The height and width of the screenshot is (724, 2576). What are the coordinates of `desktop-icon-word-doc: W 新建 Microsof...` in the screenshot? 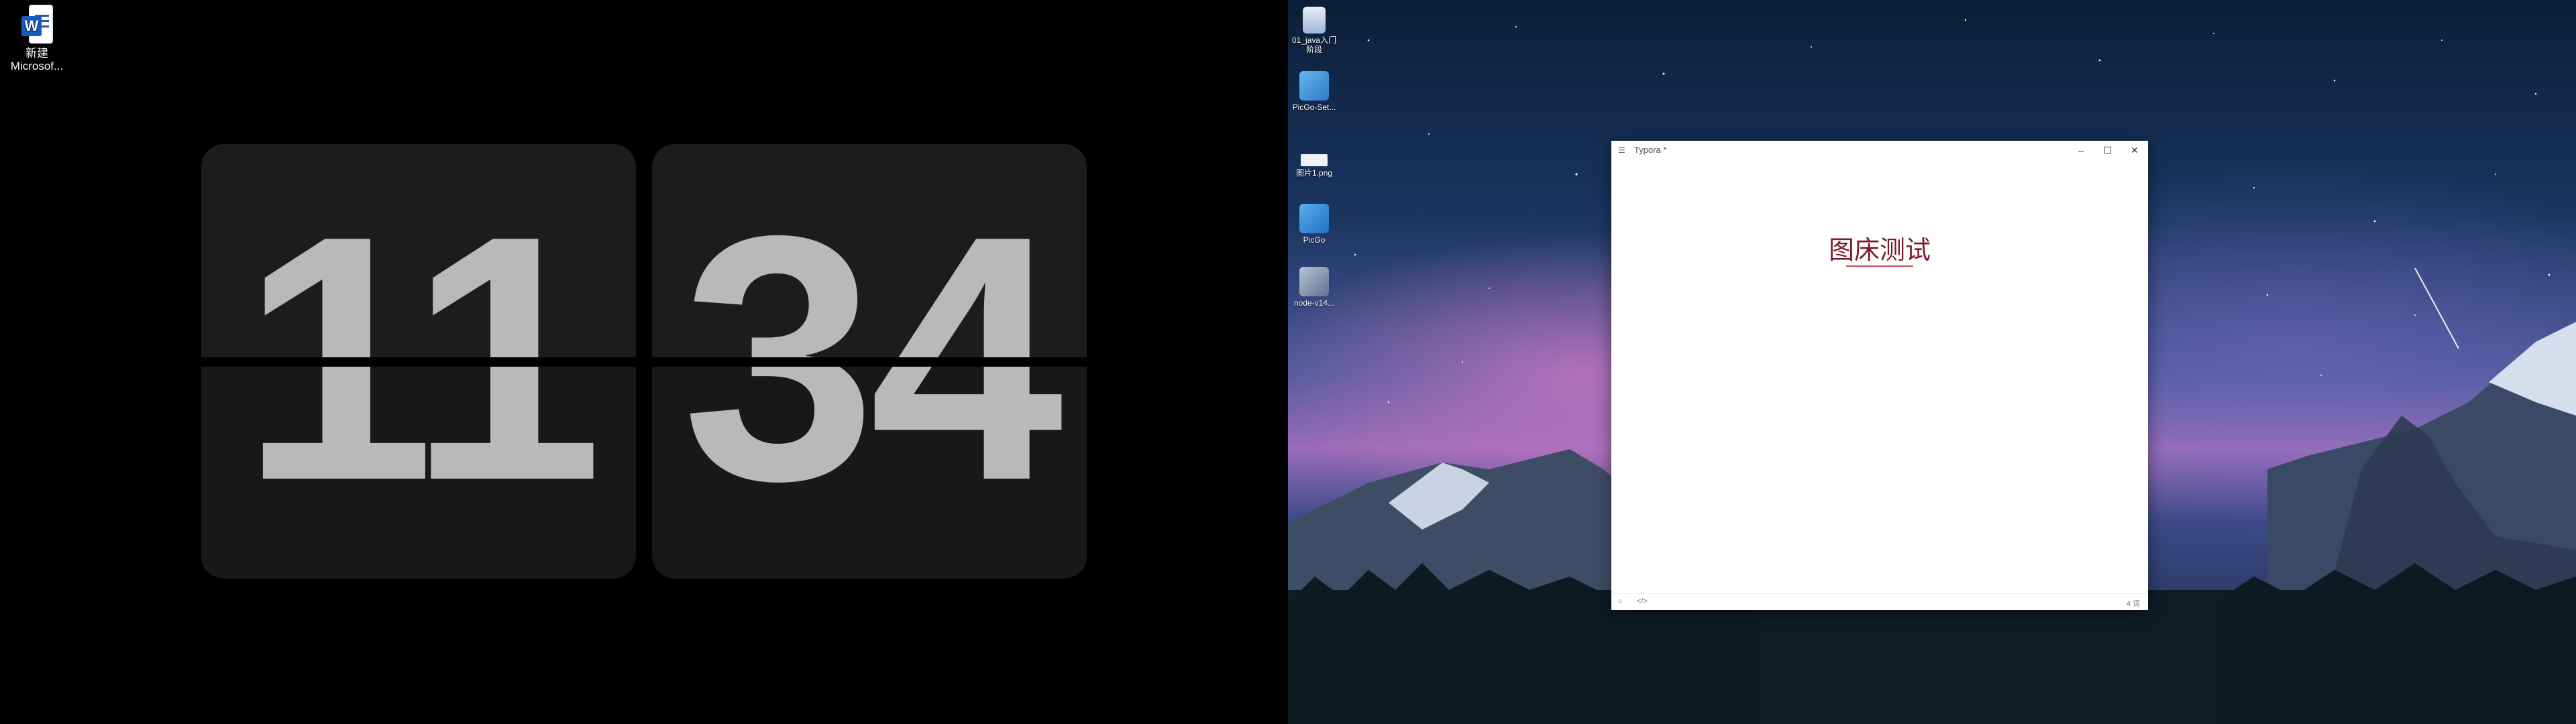 It's located at (37, 38).